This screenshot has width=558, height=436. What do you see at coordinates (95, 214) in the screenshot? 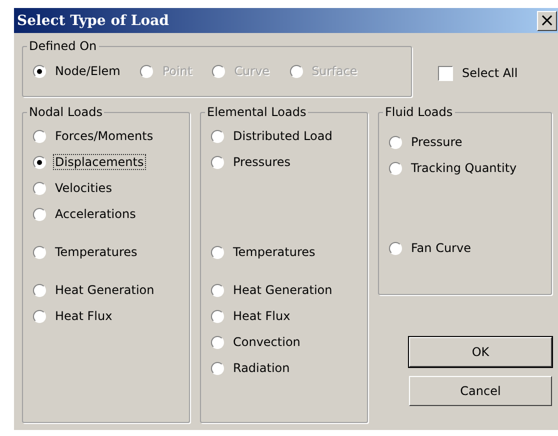
I see `radio-label: Accelerations` at bounding box center [95, 214].